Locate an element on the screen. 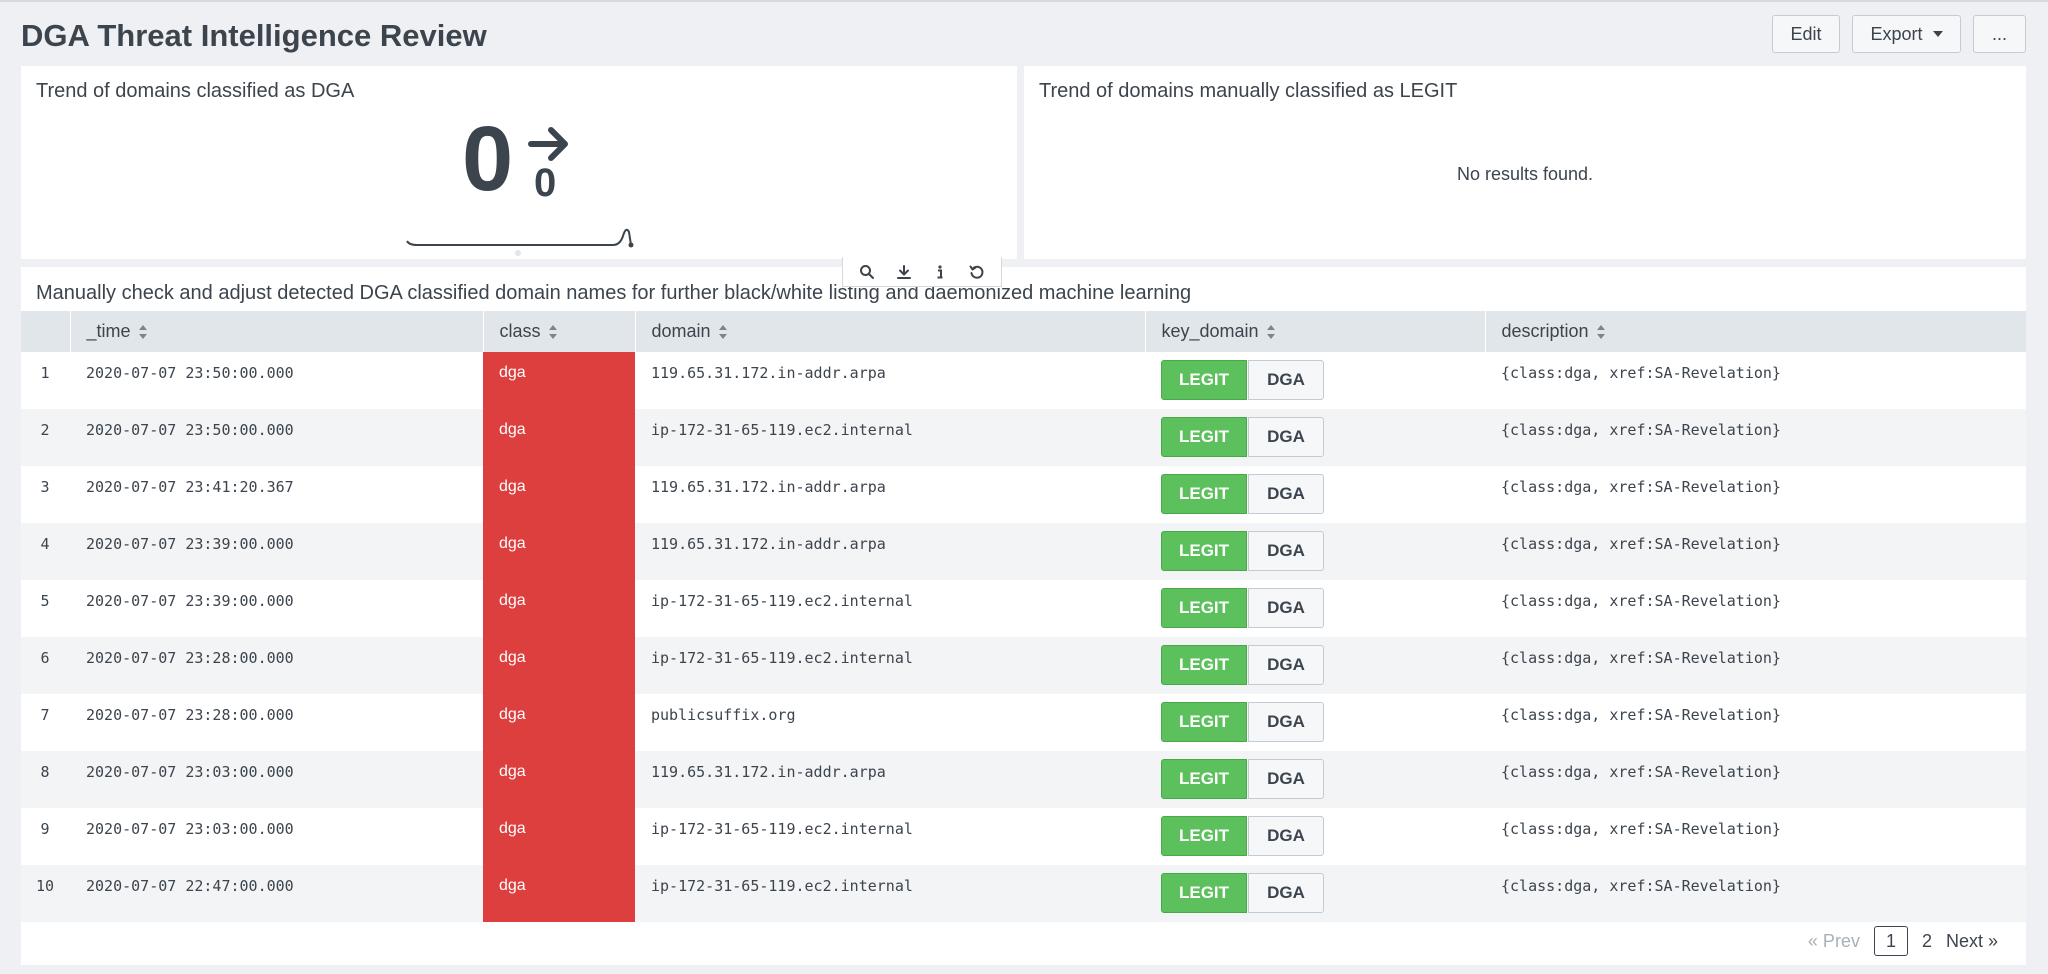 This screenshot has width=2048, height=974. info-icon is located at coordinates (940, 272).